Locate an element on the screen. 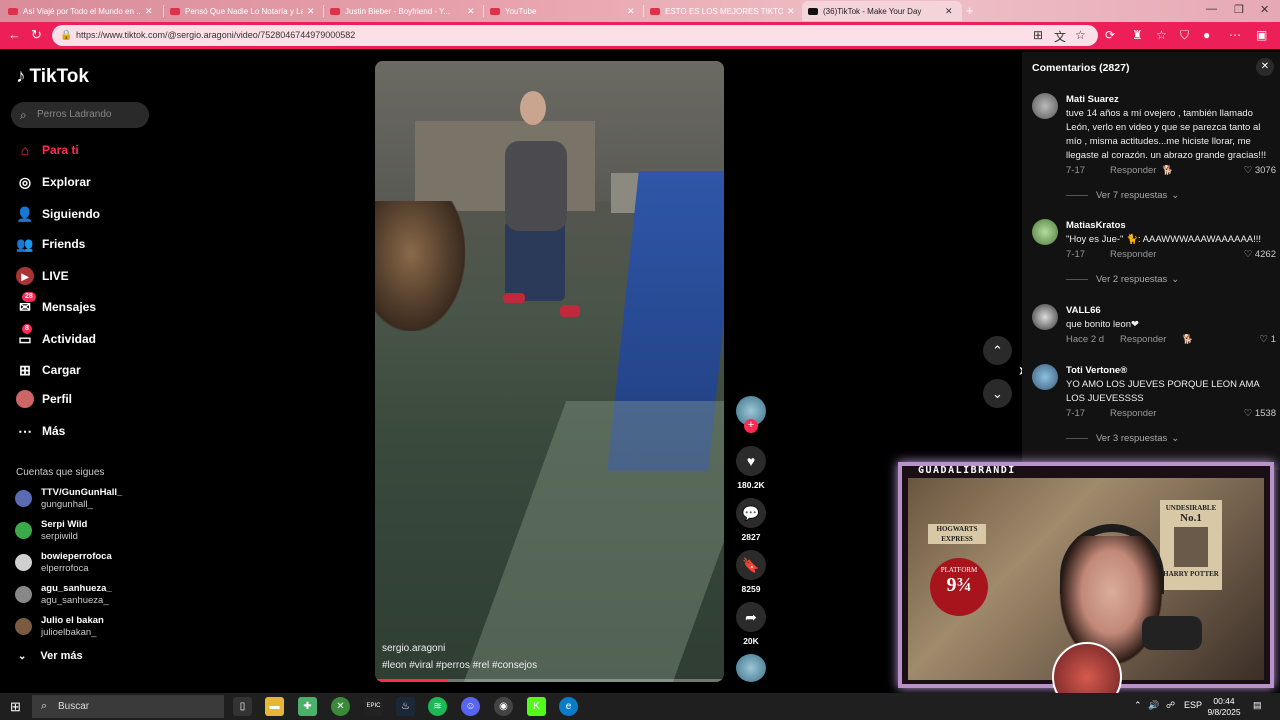 Image resolution: width=1280 pixels, height=720 pixels. browser-tab: YouTube ✕ is located at coordinates (562, 11).